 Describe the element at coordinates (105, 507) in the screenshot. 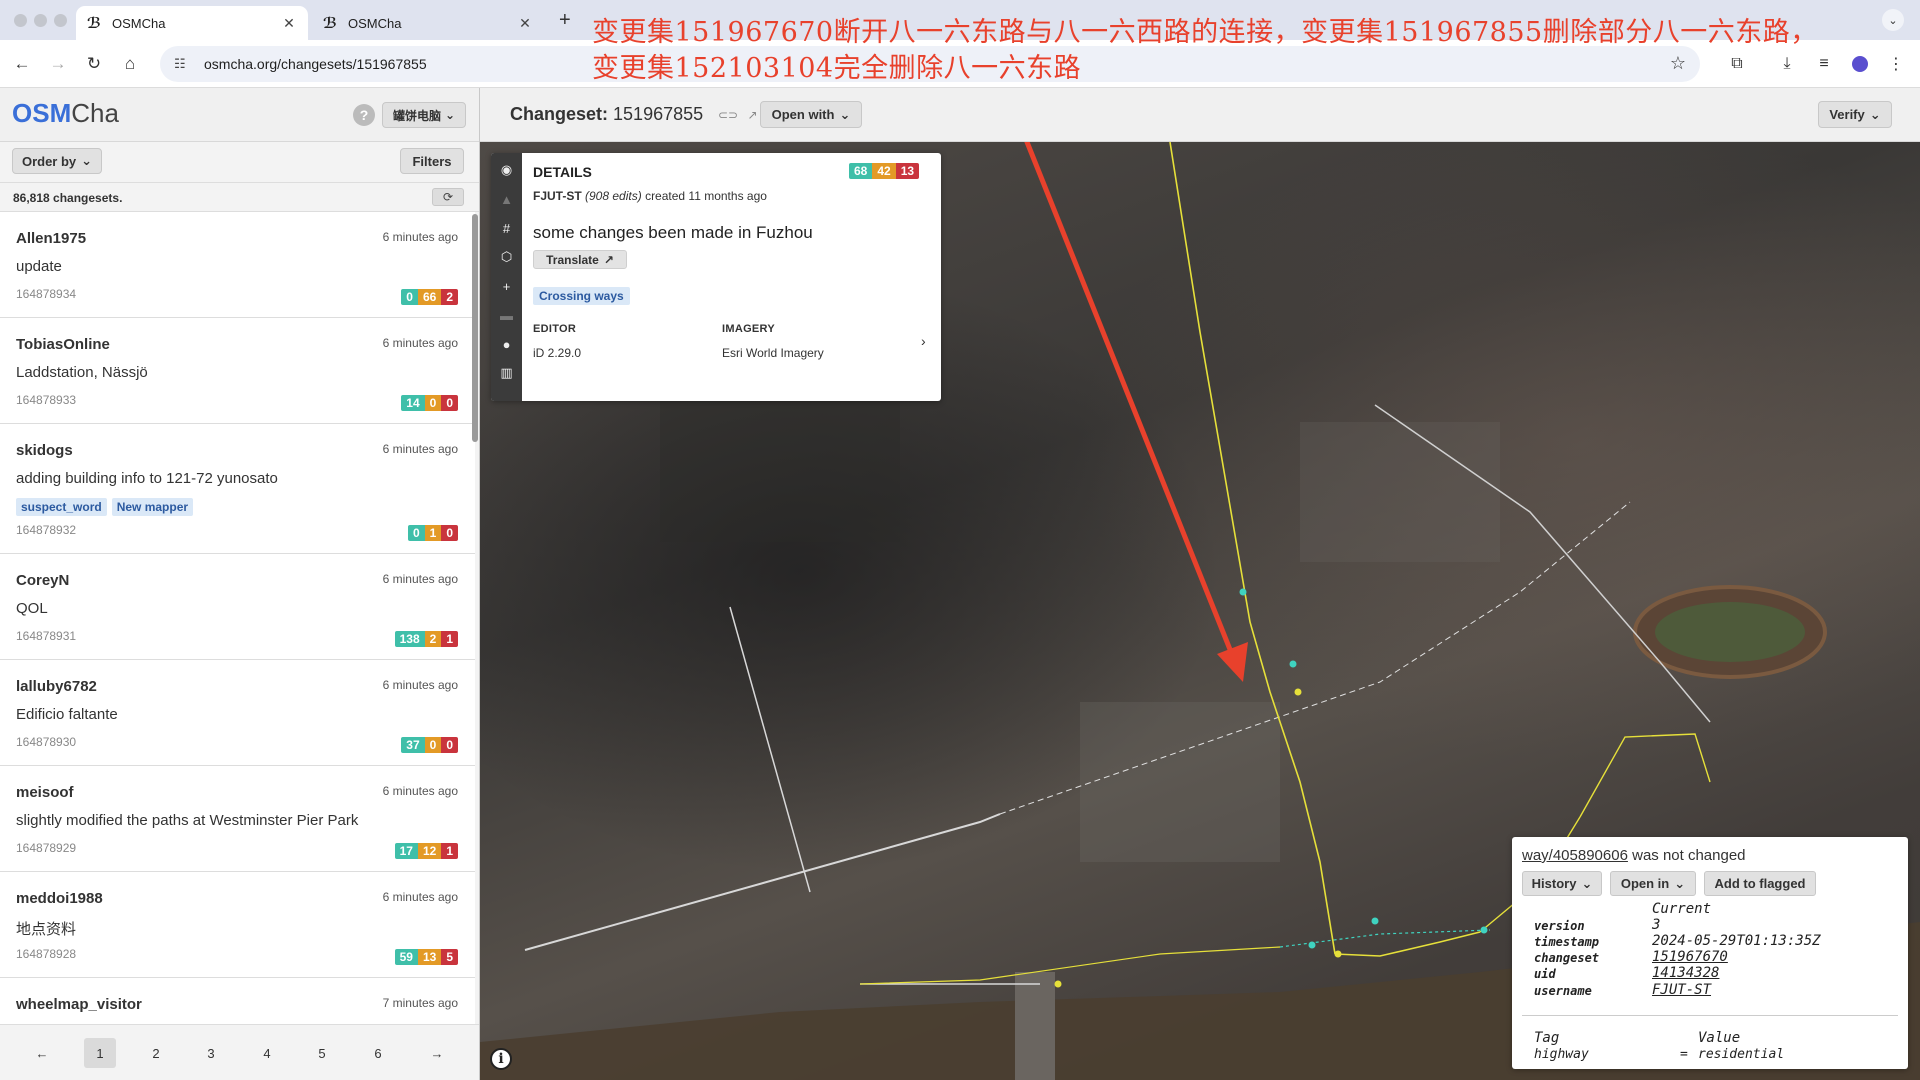

I see `changeset-flags: suspect_word New mapper` at that location.